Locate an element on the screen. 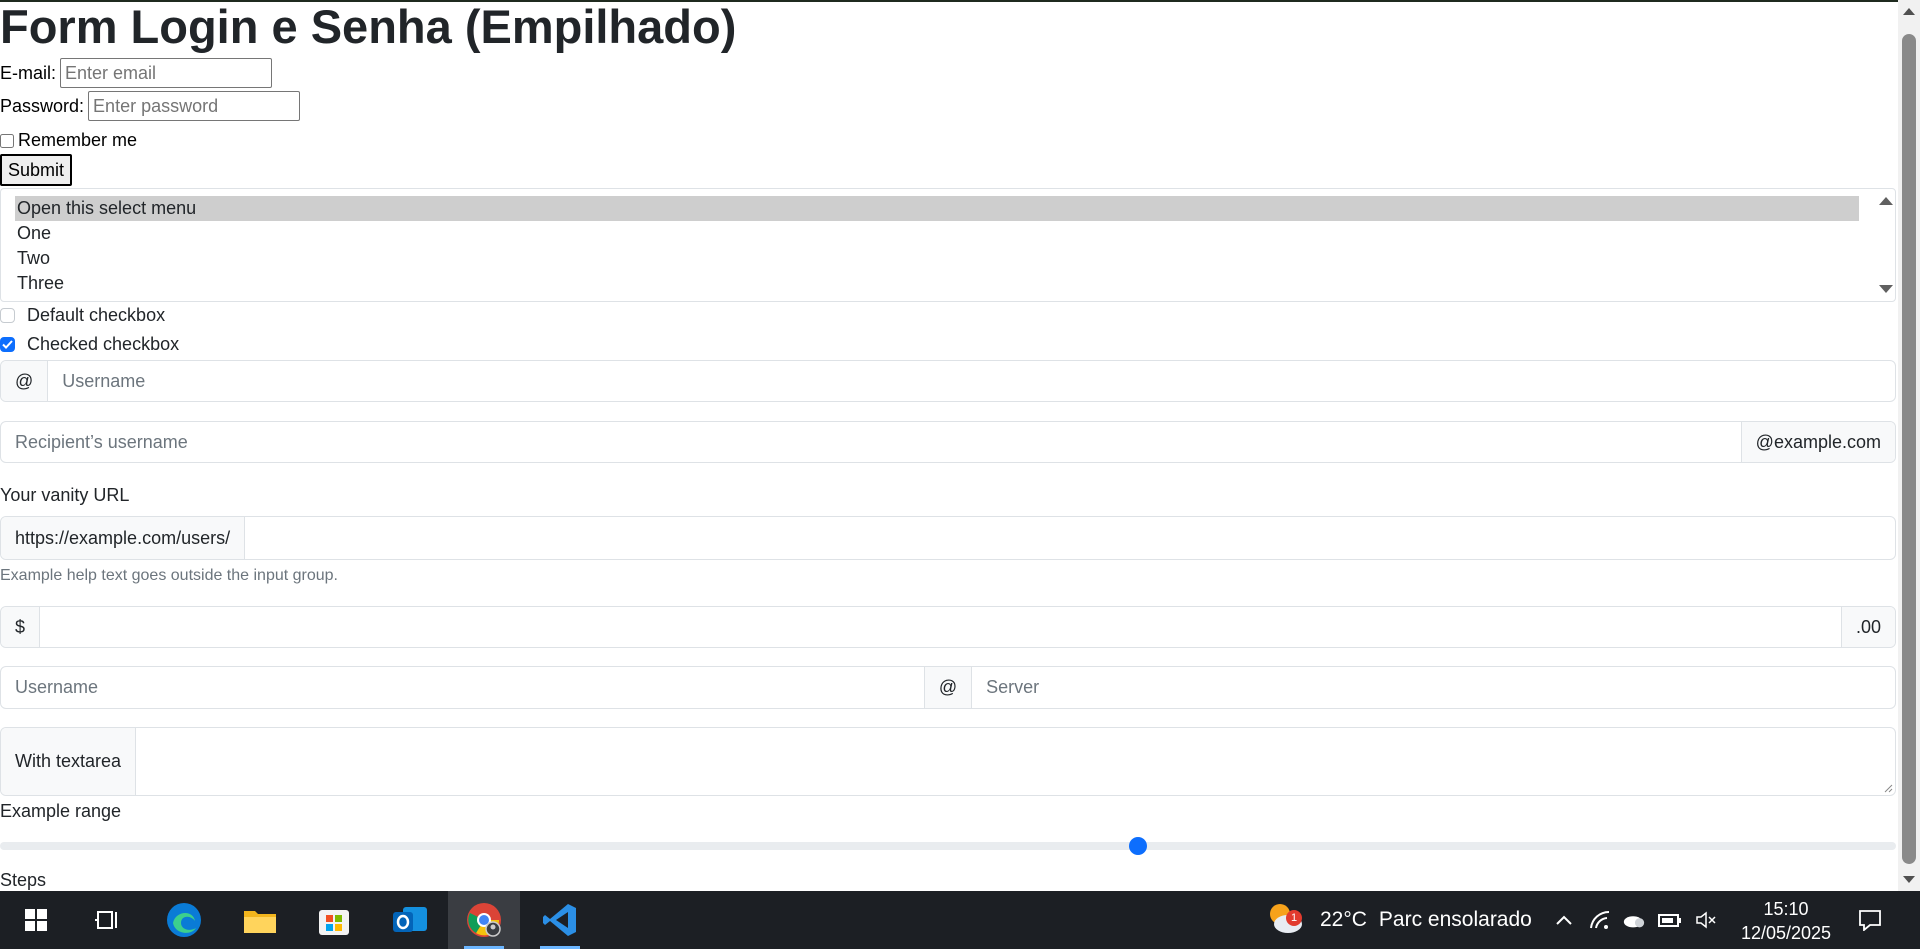 The height and width of the screenshot is (949, 1920). clock-date: 12/05/2025 is located at coordinates (1786, 933).